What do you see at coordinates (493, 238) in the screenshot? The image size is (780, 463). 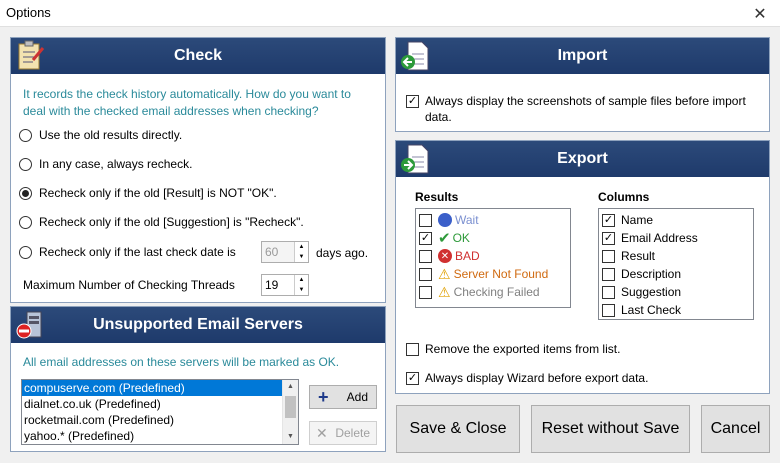 I see `result-ok: ✓ ✔ OK` at bounding box center [493, 238].